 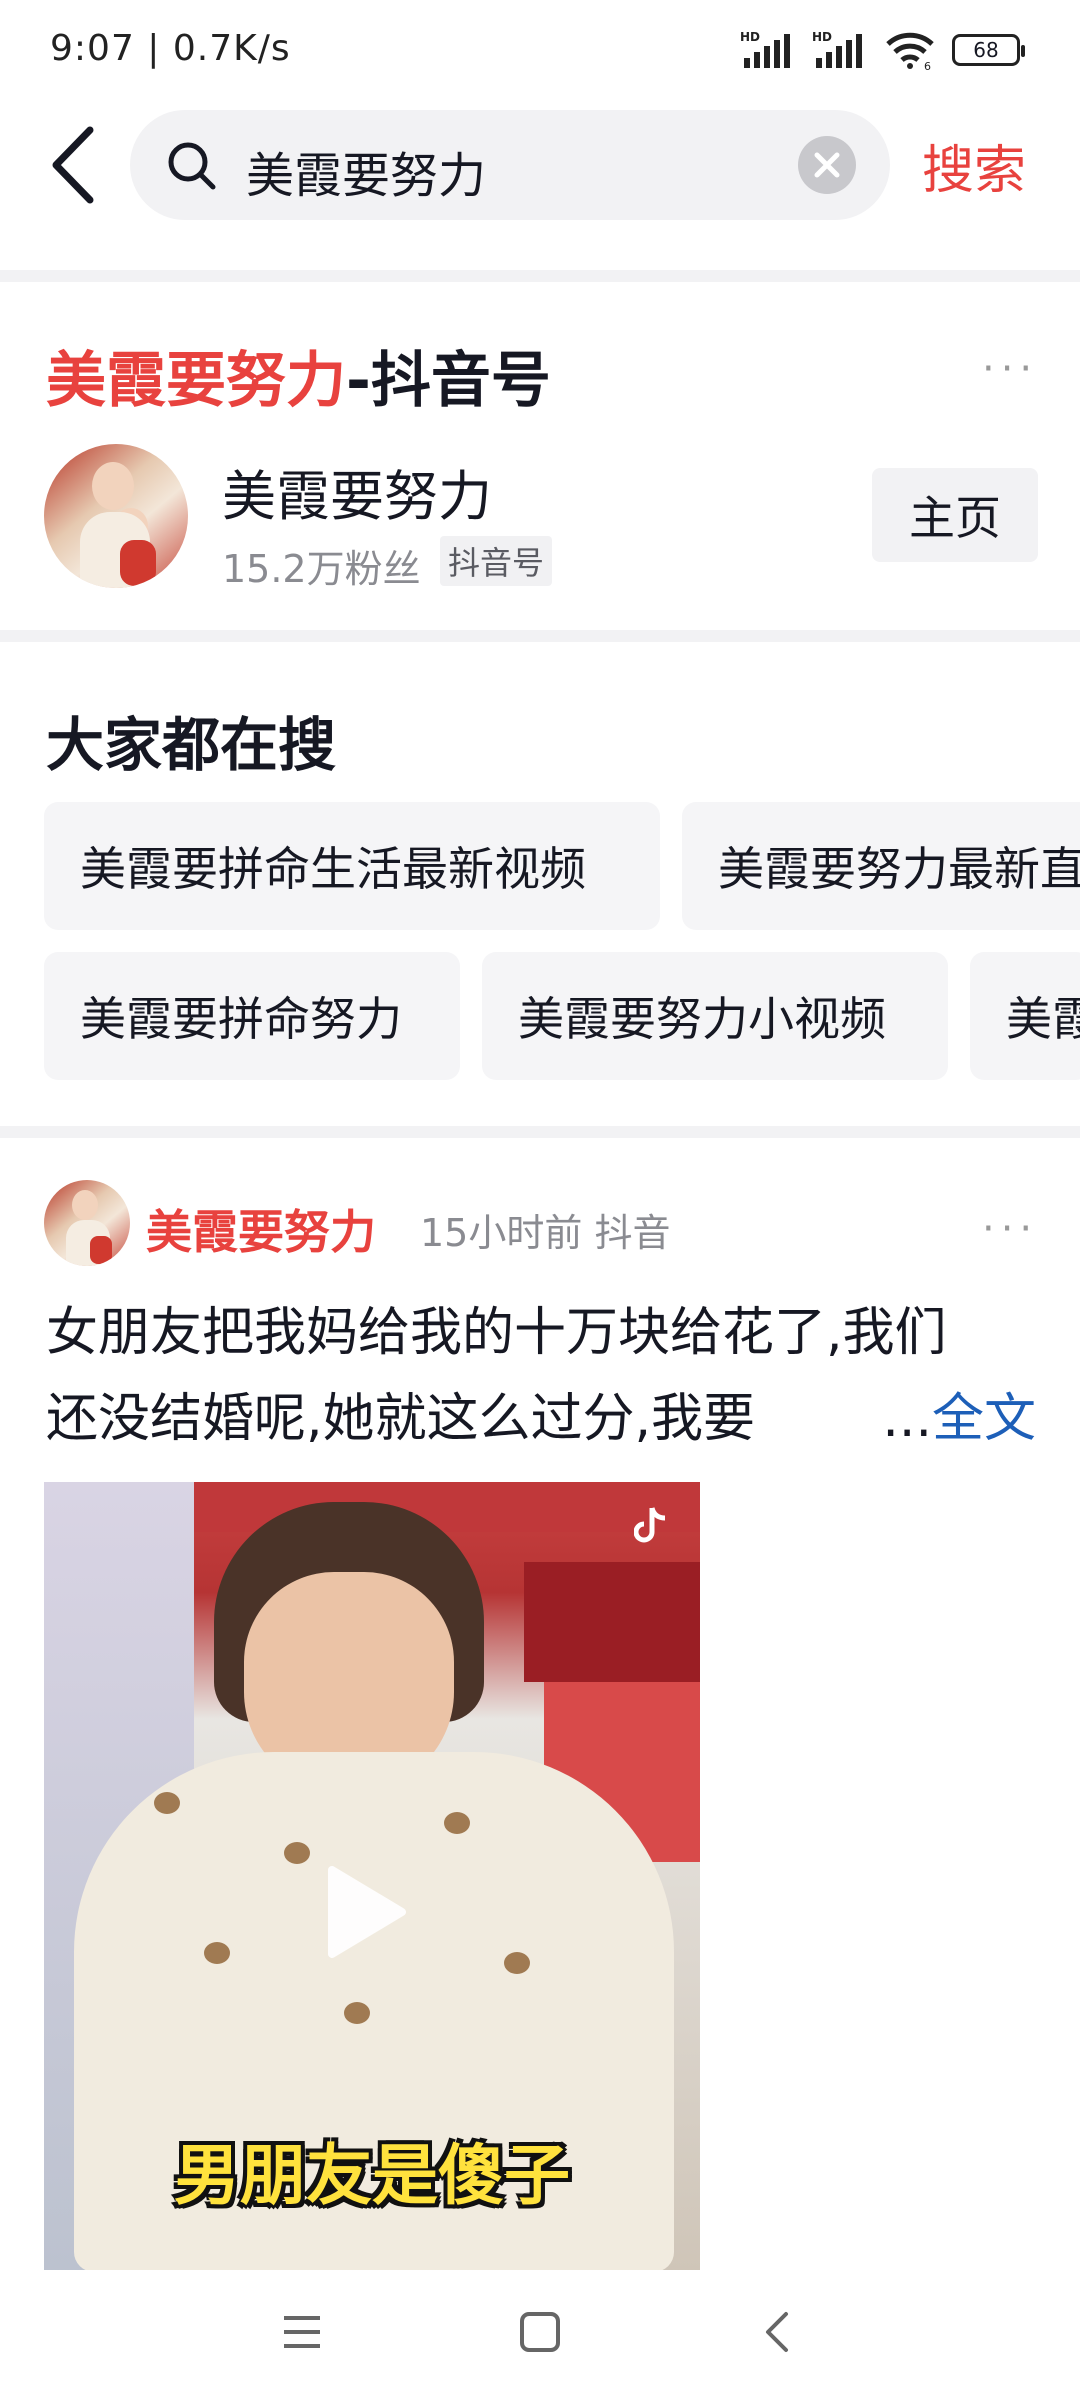 What do you see at coordinates (765, 49) in the screenshot?
I see `signal-icon: HD` at bounding box center [765, 49].